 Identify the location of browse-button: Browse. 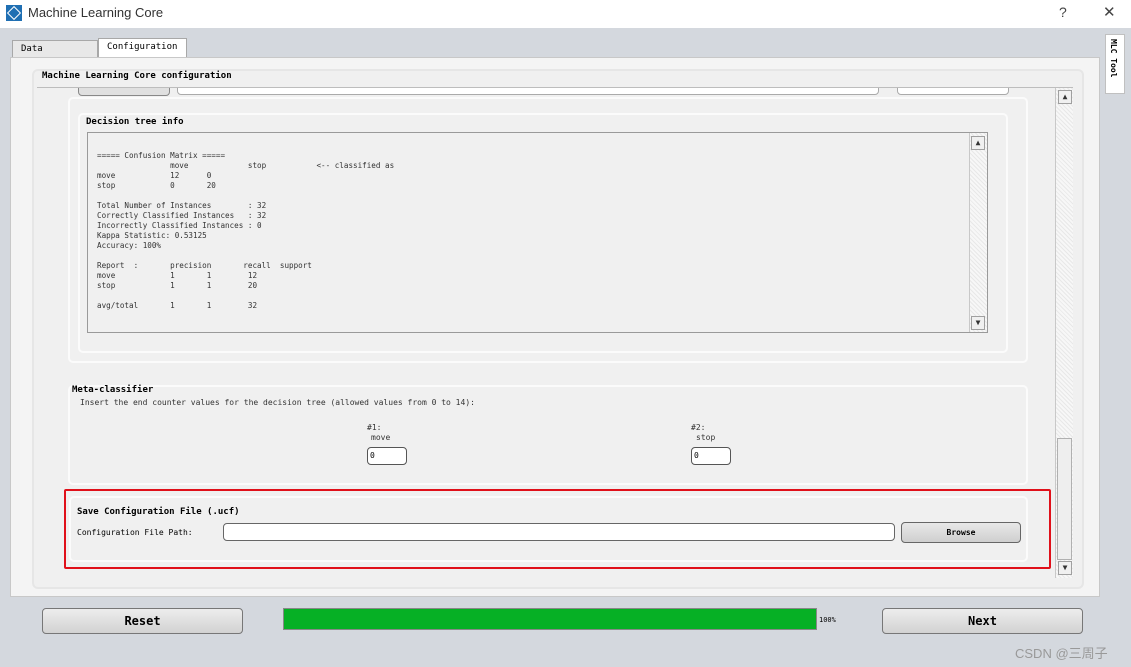
(961, 532).